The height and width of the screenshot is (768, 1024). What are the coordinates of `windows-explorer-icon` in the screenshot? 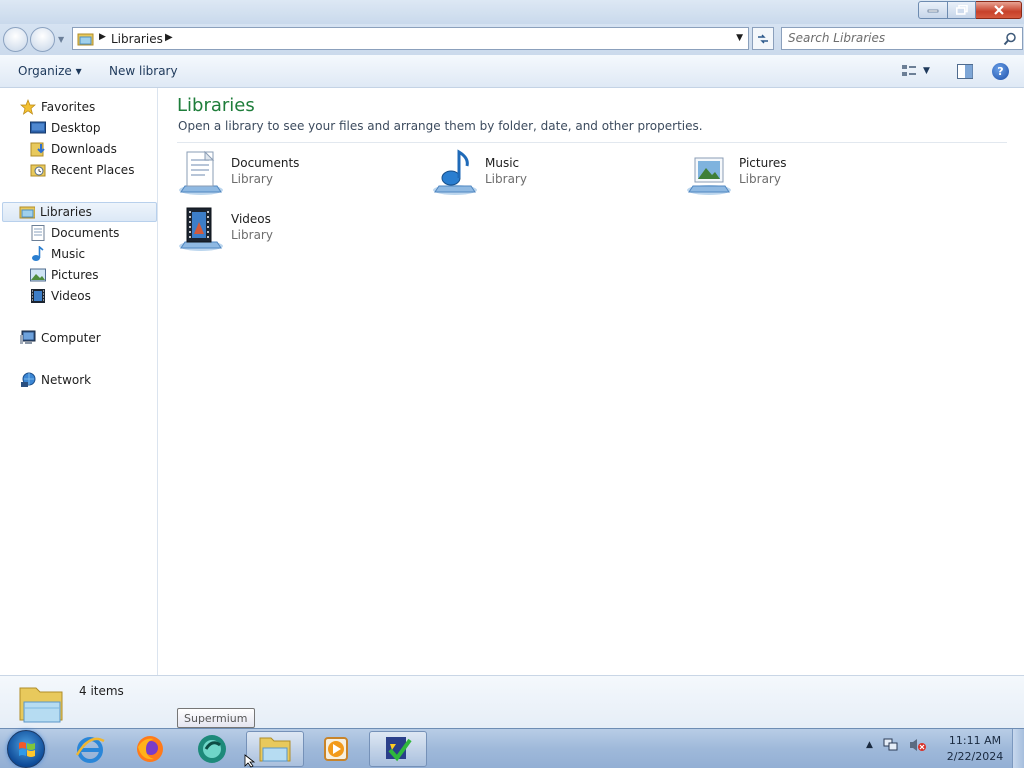 It's located at (275, 749).